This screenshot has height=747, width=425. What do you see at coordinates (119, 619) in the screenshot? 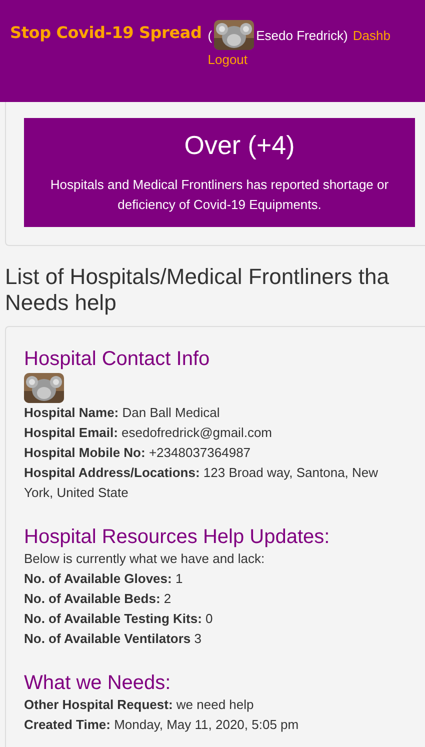
I see `info-text: No. of Available Testing Kits: 0` at bounding box center [119, 619].